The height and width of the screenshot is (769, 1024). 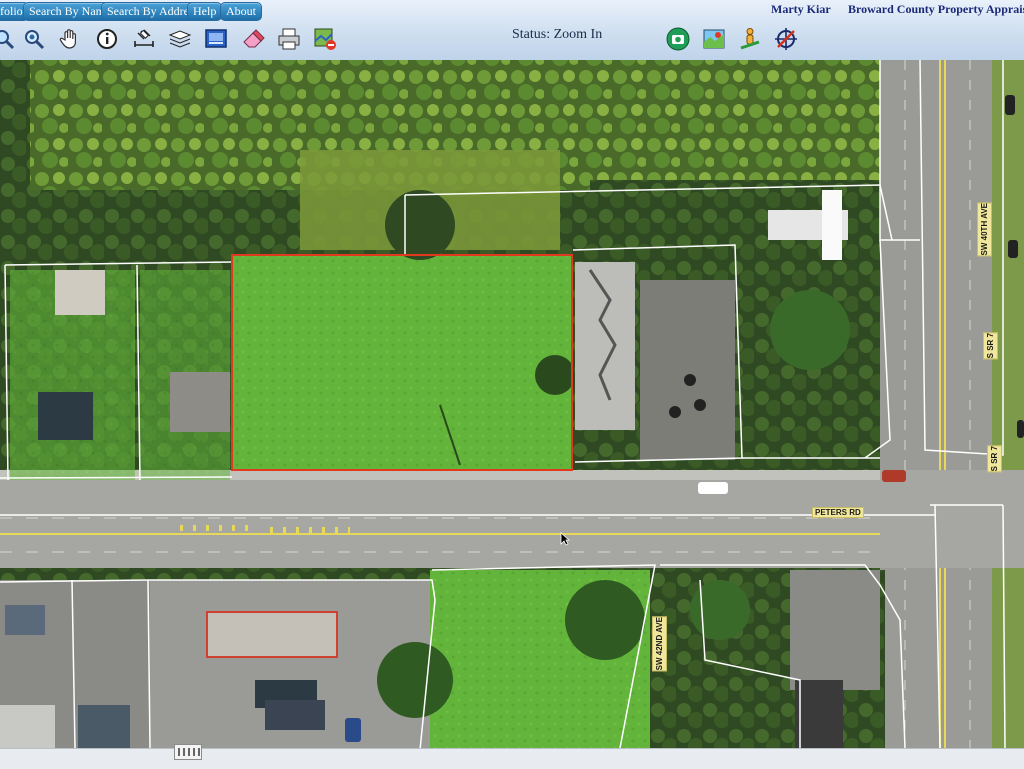 What do you see at coordinates (678, 39) in the screenshot?
I see `camera-icon` at bounding box center [678, 39].